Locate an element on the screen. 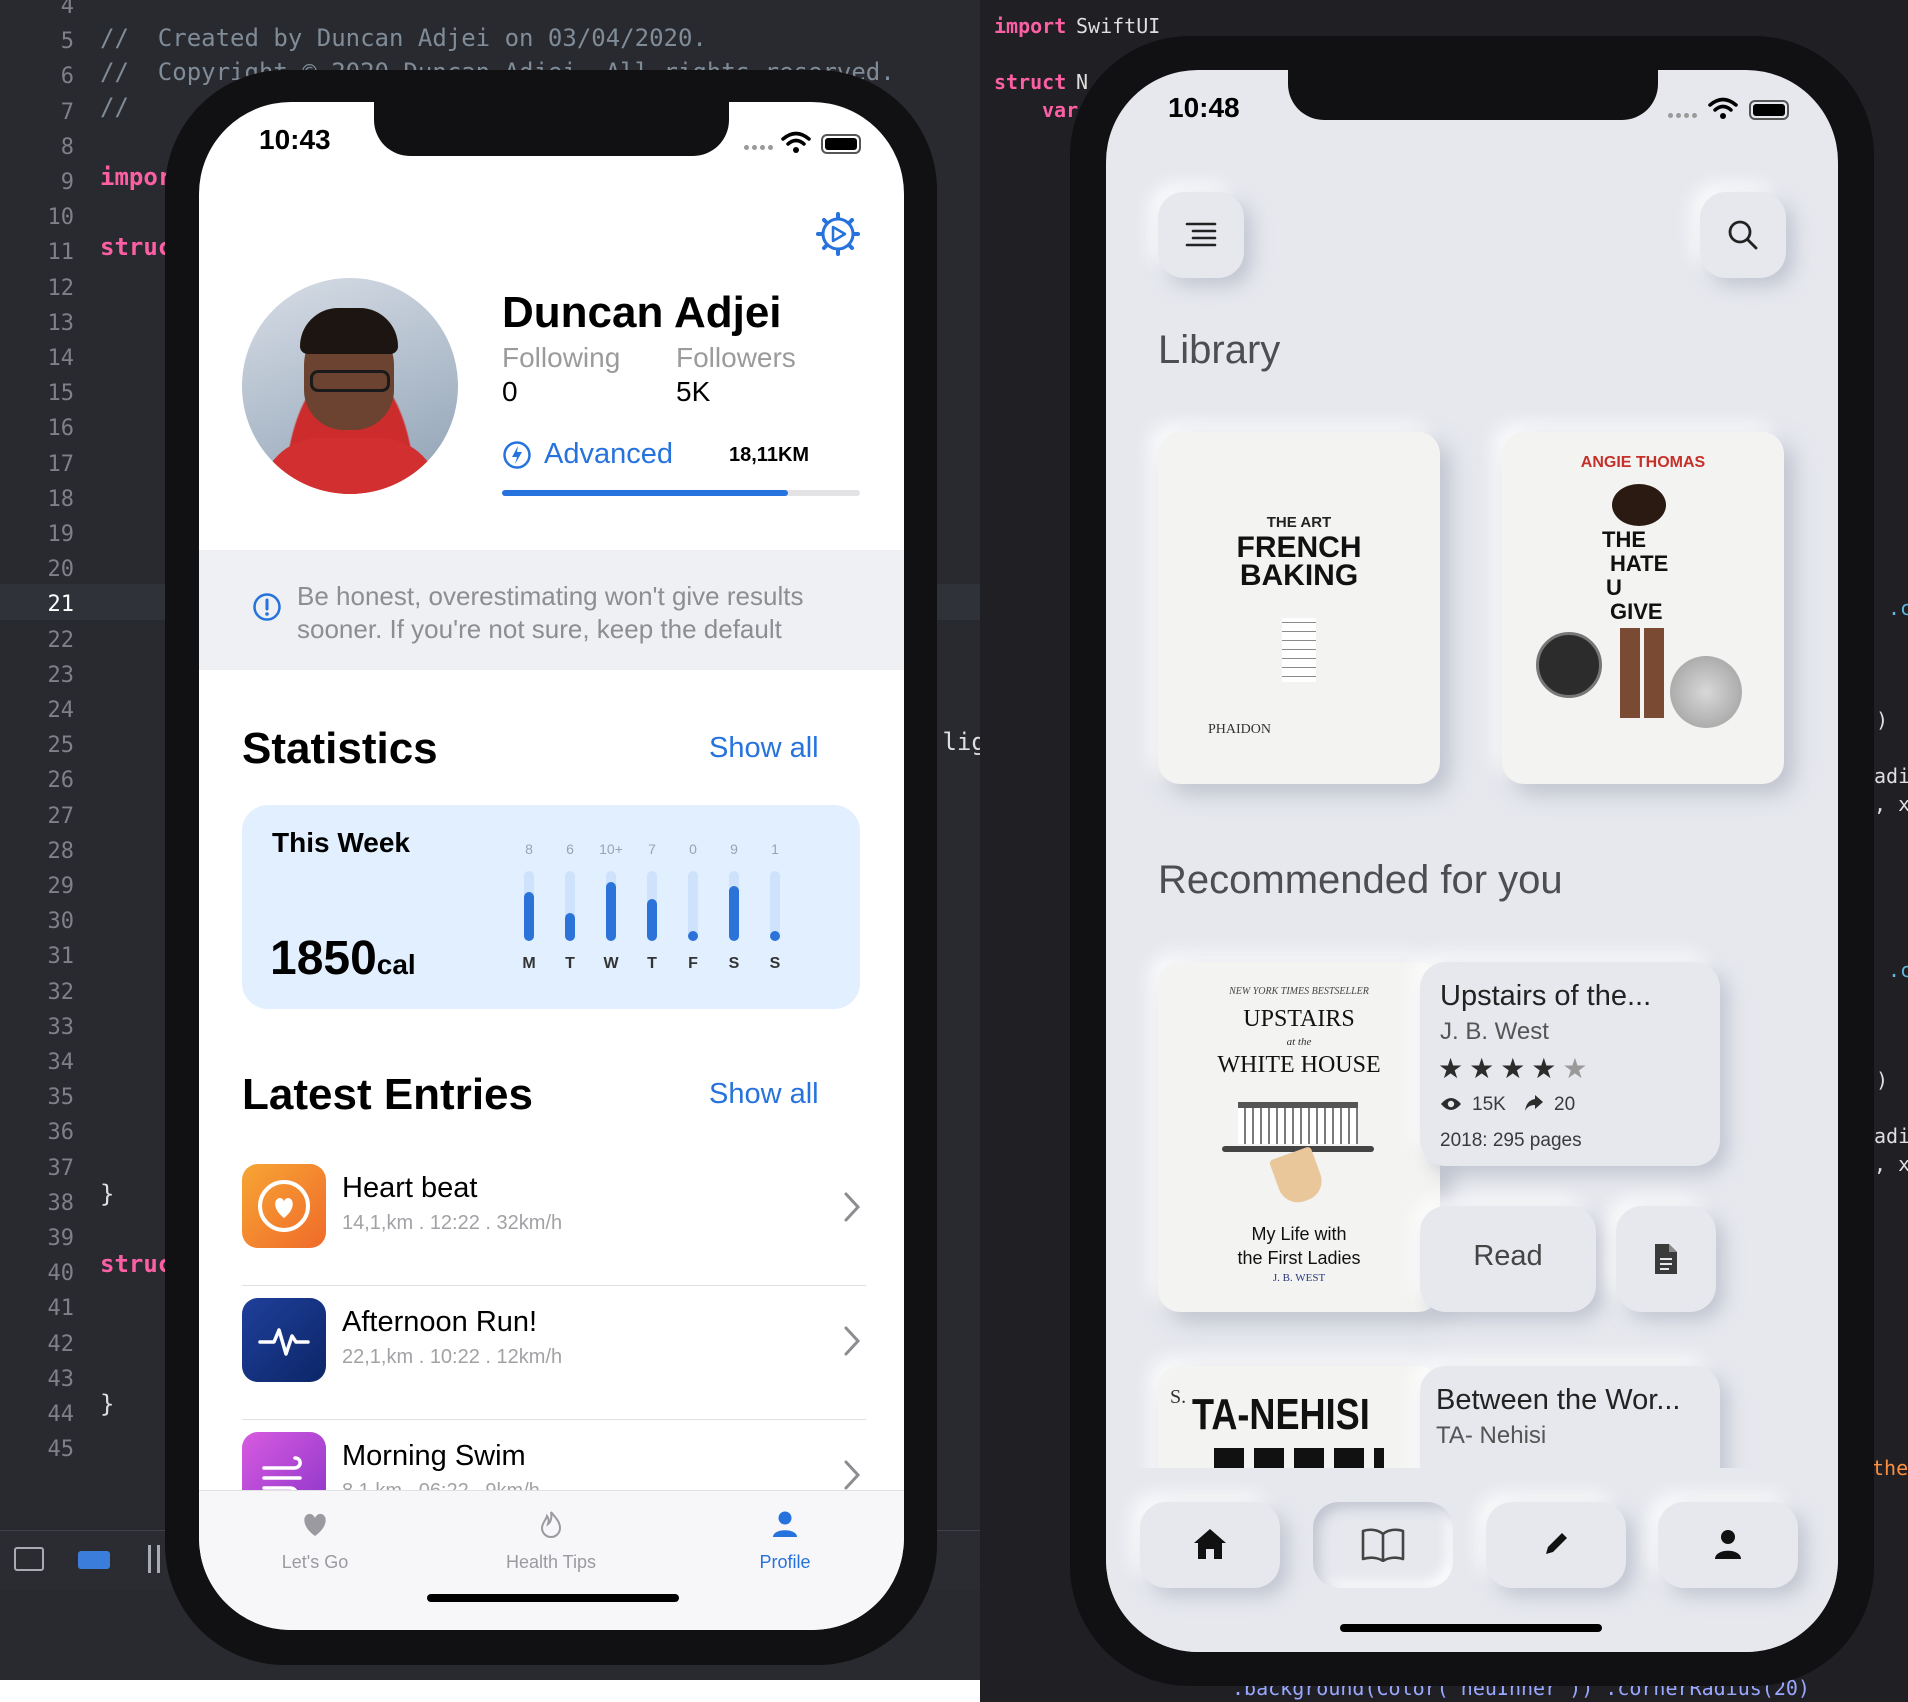  entry-title: Heart beat is located at coordinates (410, 1188).